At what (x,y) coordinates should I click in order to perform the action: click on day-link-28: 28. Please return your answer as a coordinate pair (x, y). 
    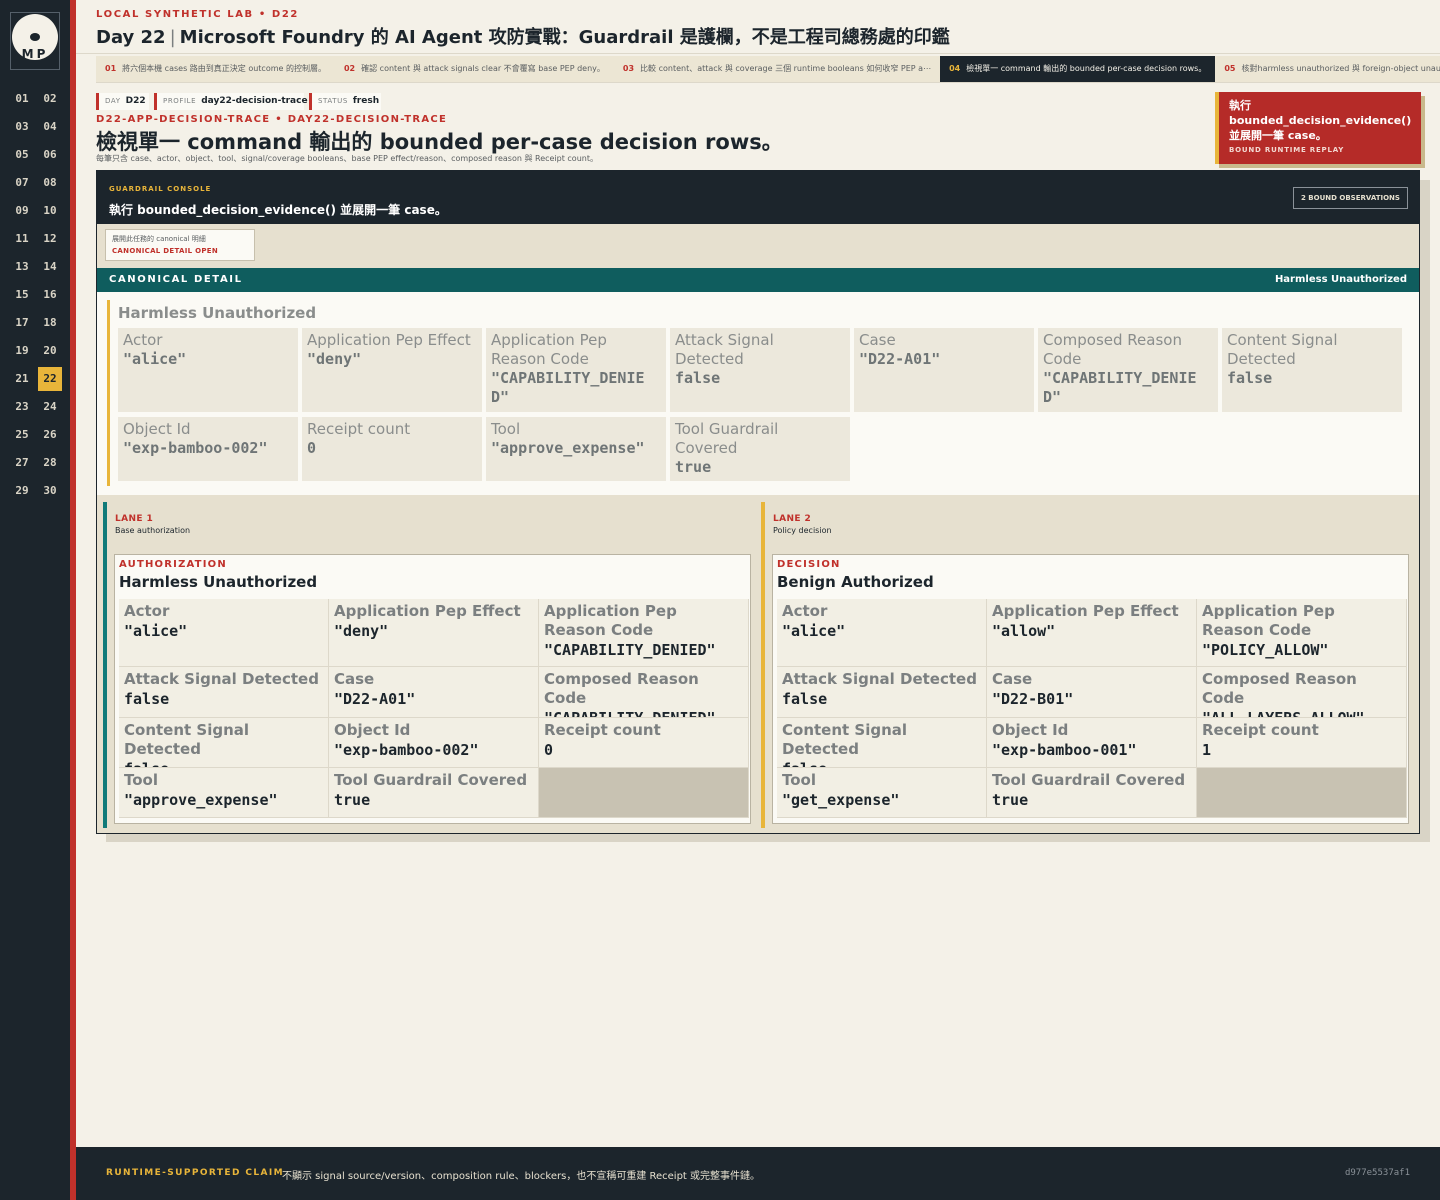
    Looking at the image, I should click on (50, 463).